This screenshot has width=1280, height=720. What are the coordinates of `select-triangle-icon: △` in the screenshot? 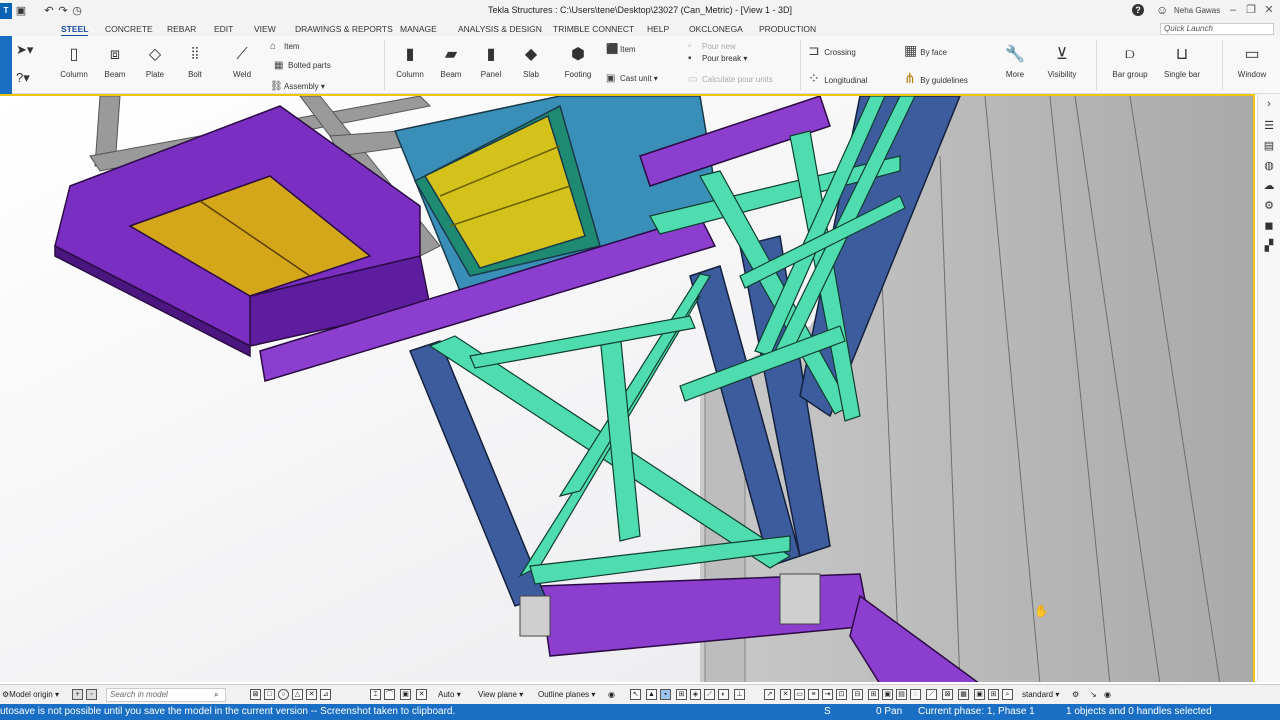 It's located at (297, 694).